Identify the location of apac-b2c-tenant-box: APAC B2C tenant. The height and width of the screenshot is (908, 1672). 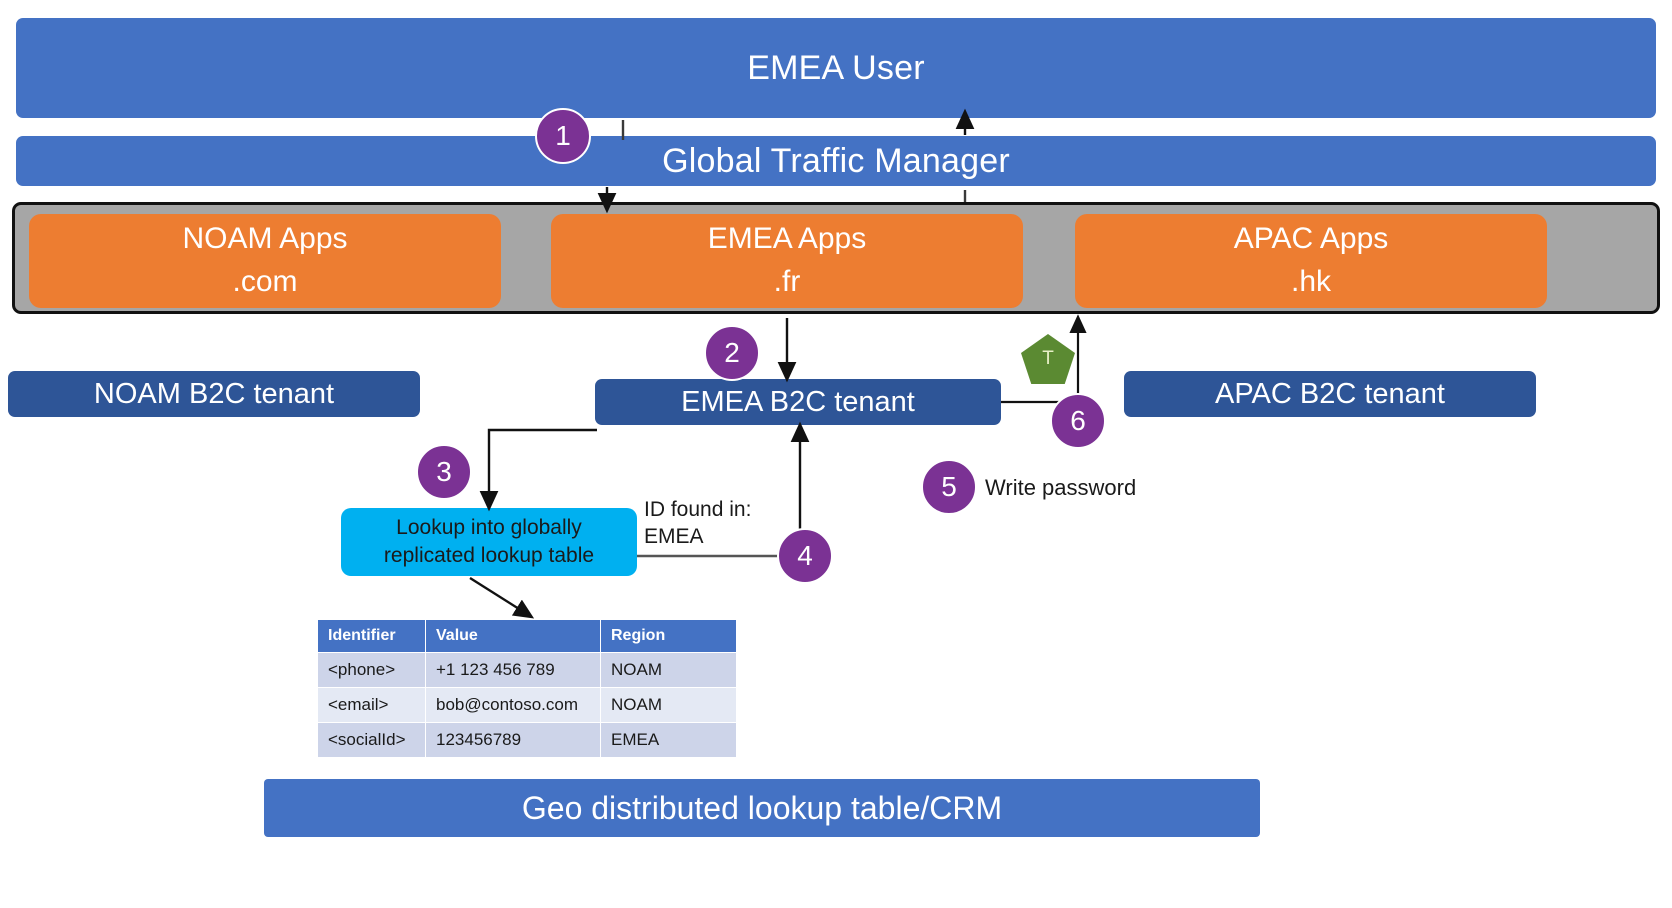
(1330, 394).